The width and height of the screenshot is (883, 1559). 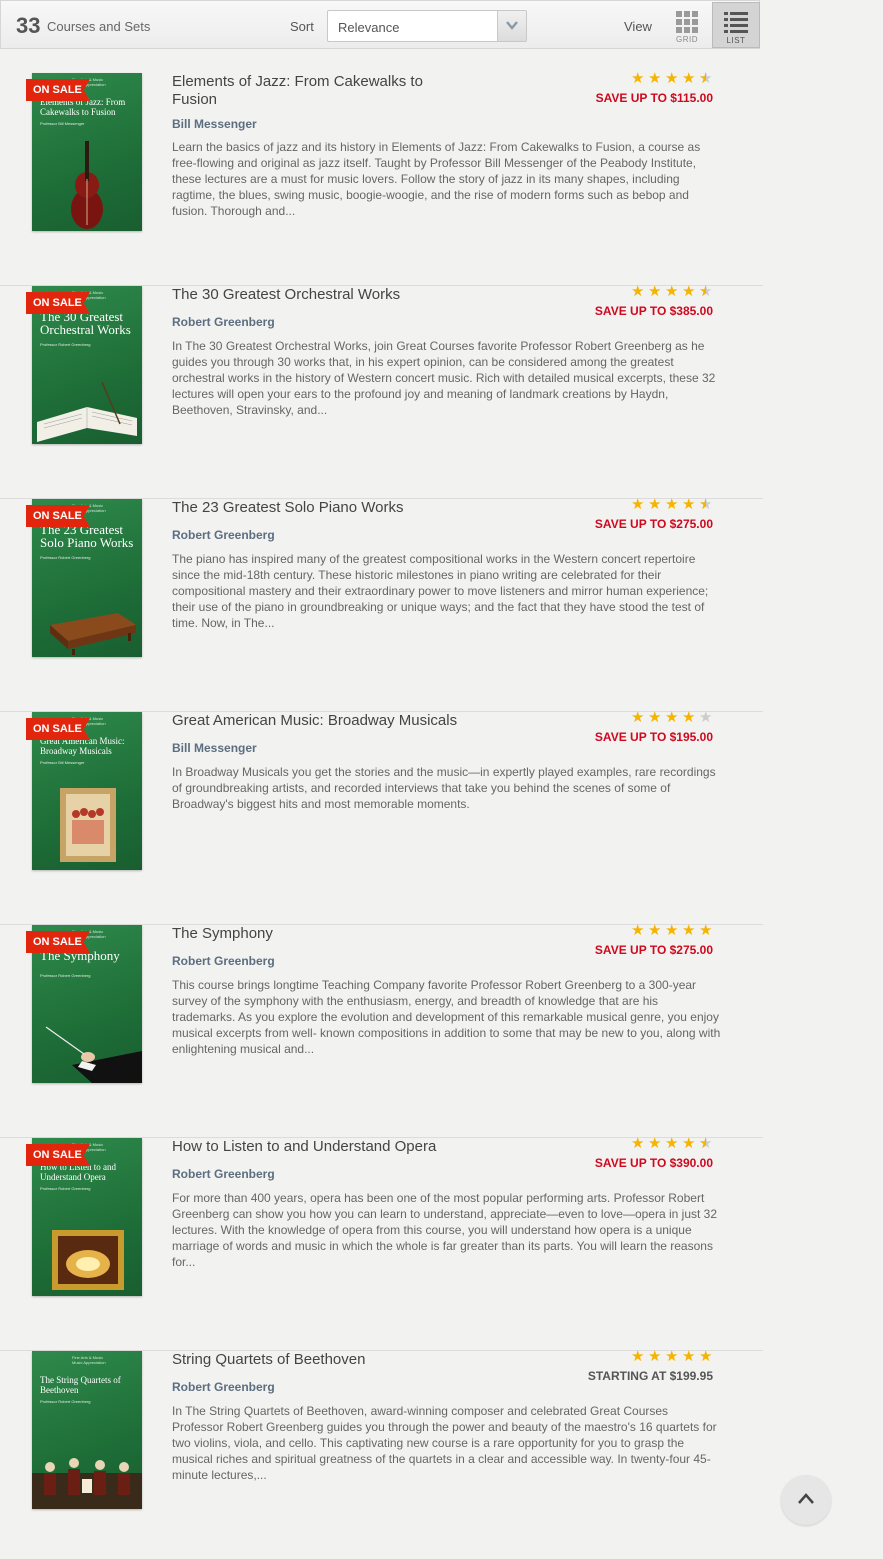 What do you see at coordinates (62, 123) in the screenshot?
I see `cover-professor: Professor Bill Messenger` at bounding box center [62, 123].